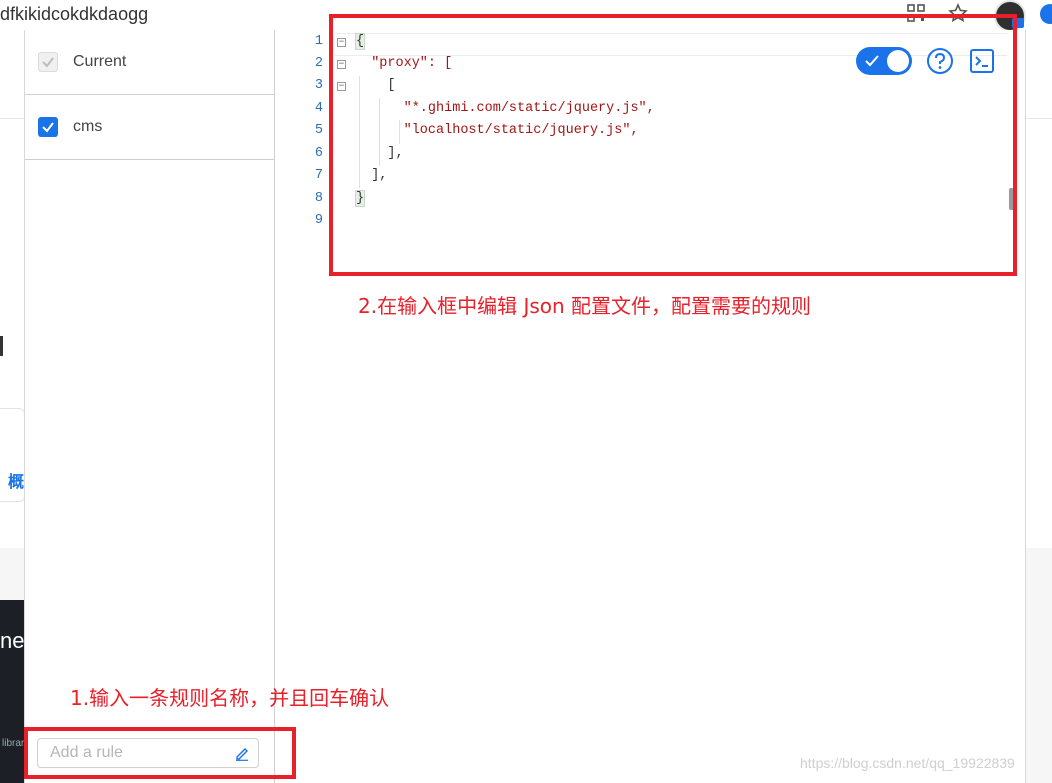  I want to click on url-fragment: dfkikidcokdkdaogg, so click(74, 14).